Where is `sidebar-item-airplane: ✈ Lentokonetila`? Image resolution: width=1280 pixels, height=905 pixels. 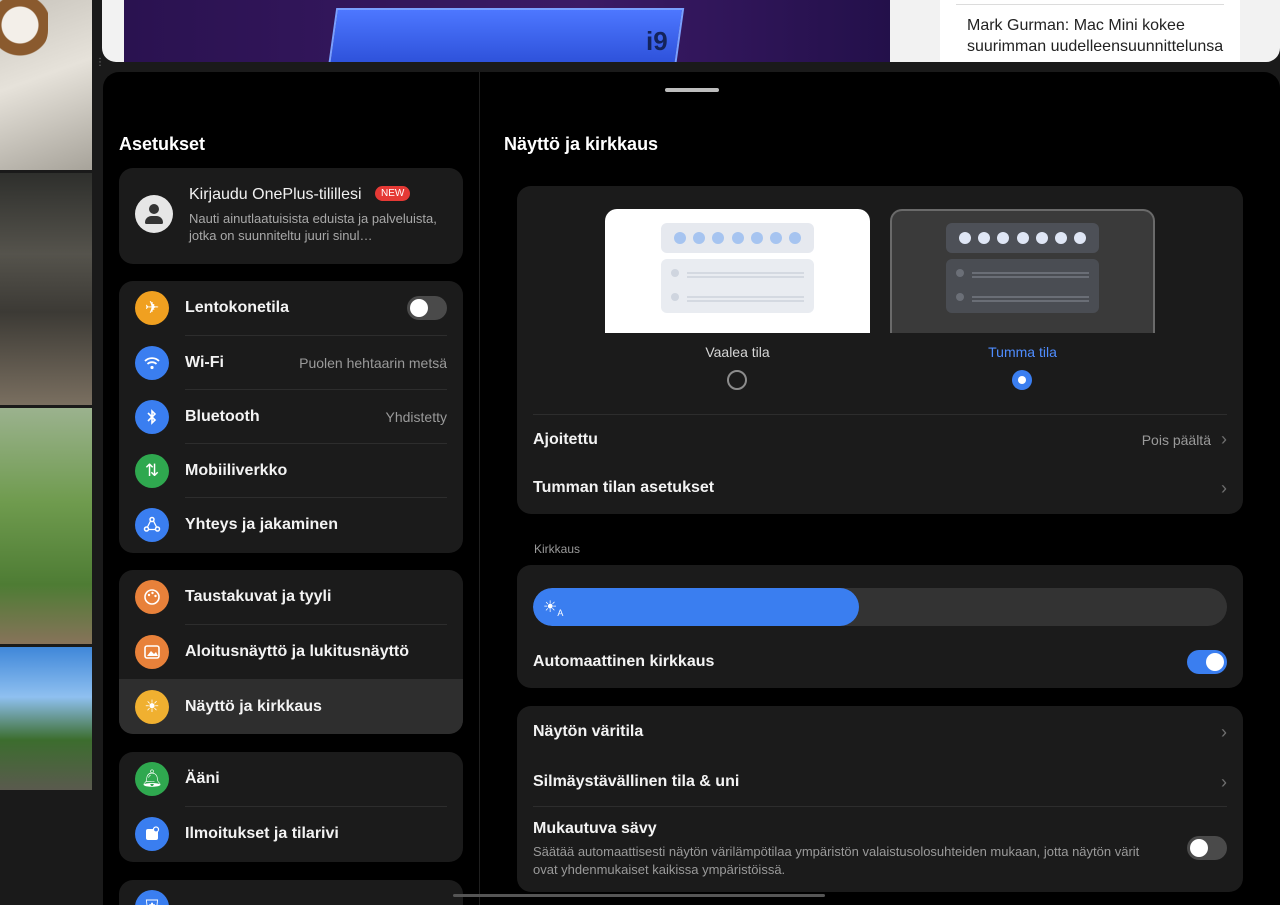
sidebar-item-airplane: ✈ Lentokonetila is located at coordinates (291, 308).